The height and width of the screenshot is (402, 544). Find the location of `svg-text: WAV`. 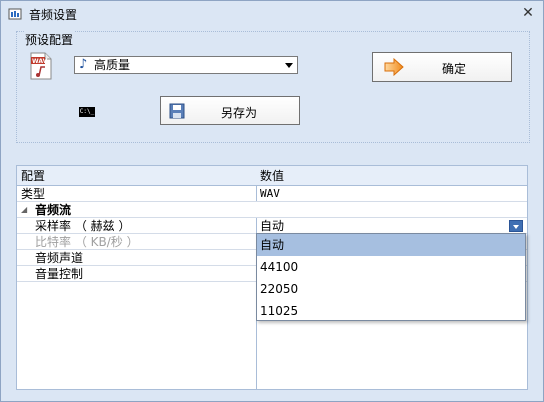

svg-text: WAV is located at coordinates (40, 61).